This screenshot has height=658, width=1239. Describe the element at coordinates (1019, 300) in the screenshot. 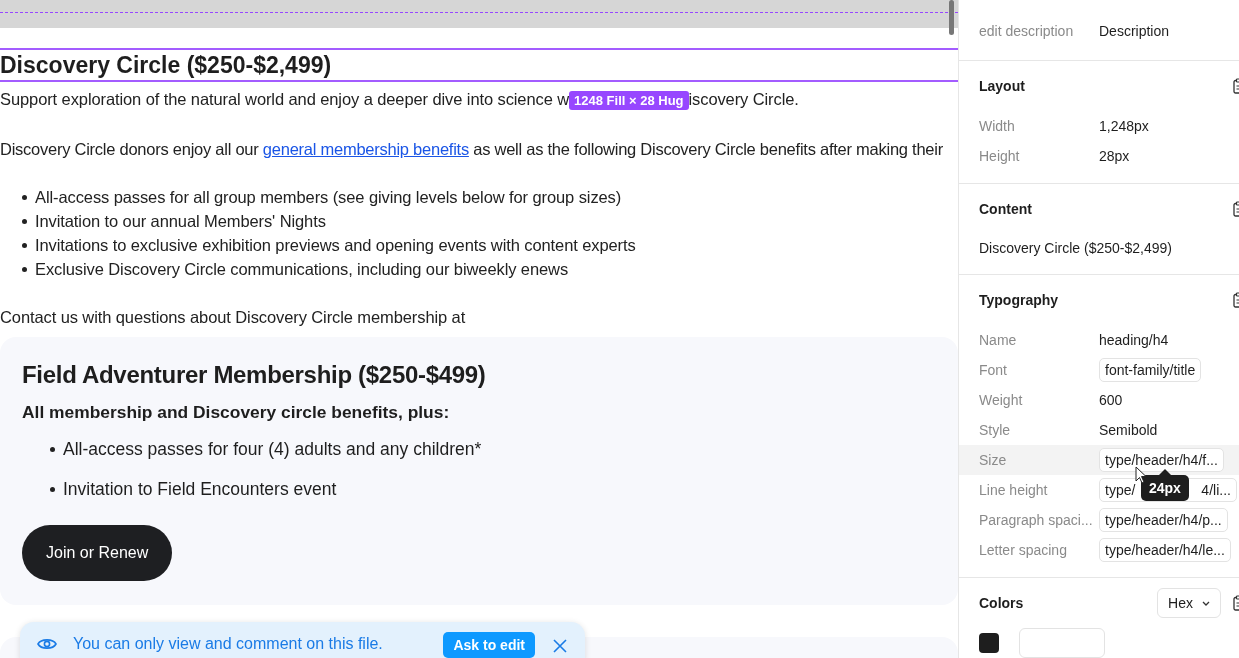

I see `section-title: Typography` at that location.